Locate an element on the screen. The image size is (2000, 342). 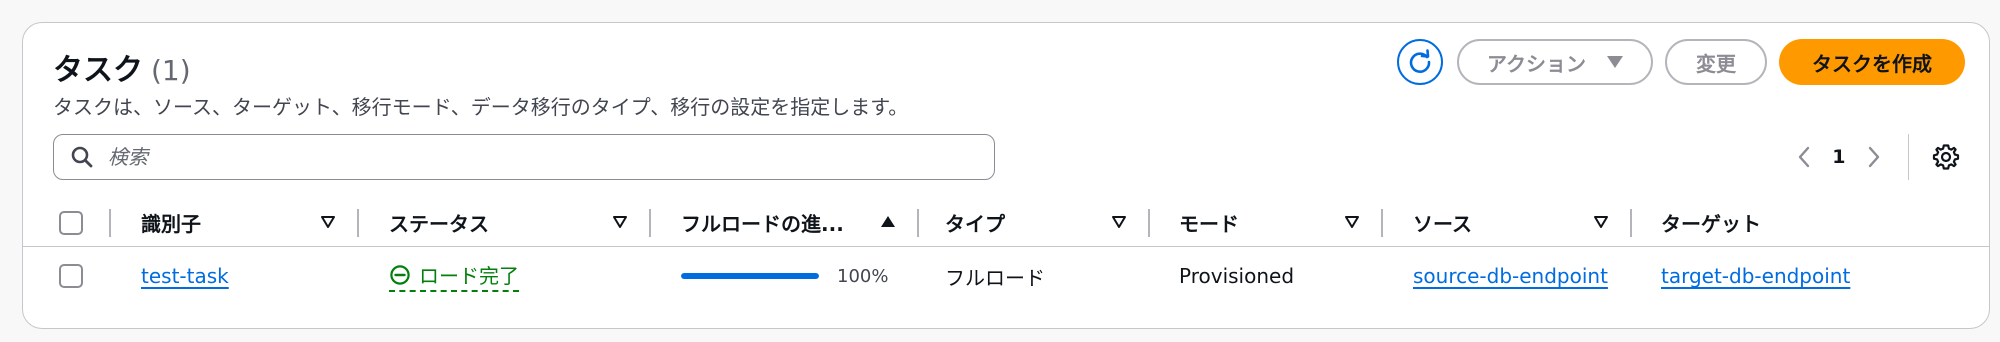
refresh-button is located at coordinates (1420, 62).